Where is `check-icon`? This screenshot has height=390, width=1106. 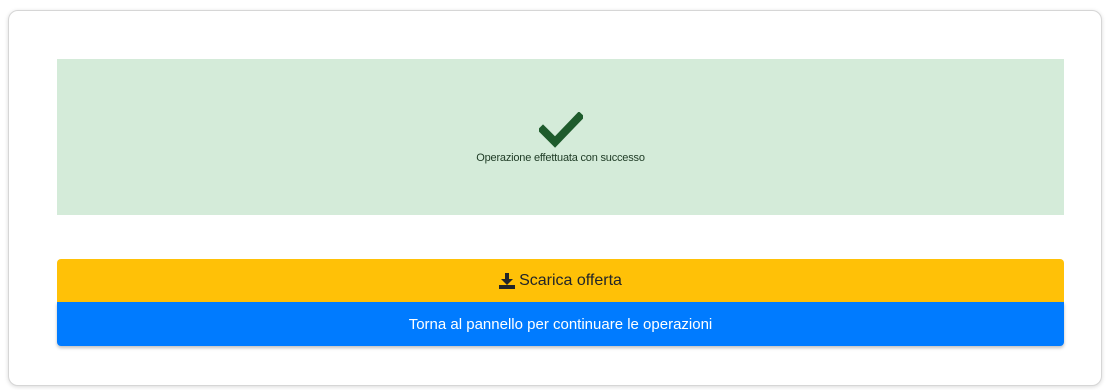
check-icon is located at coordinates (560, 130).